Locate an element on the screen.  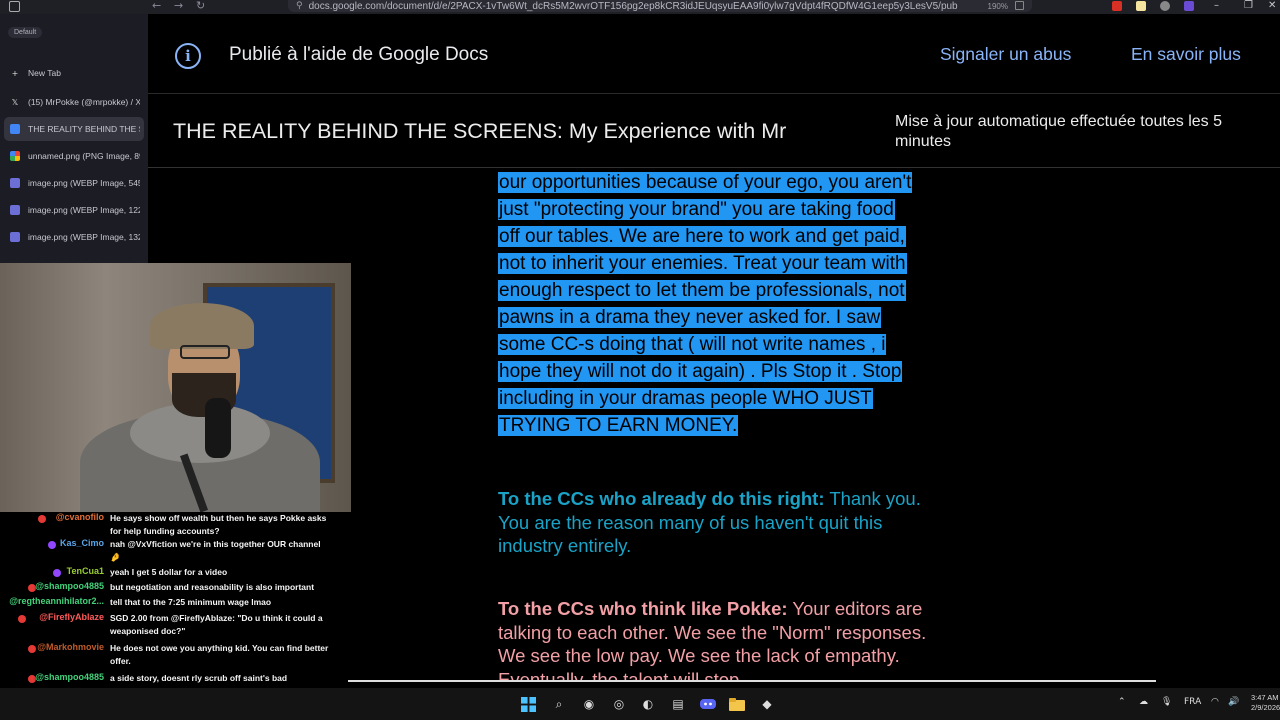
app-icon: ◆ is located at coordinates (767, 704).